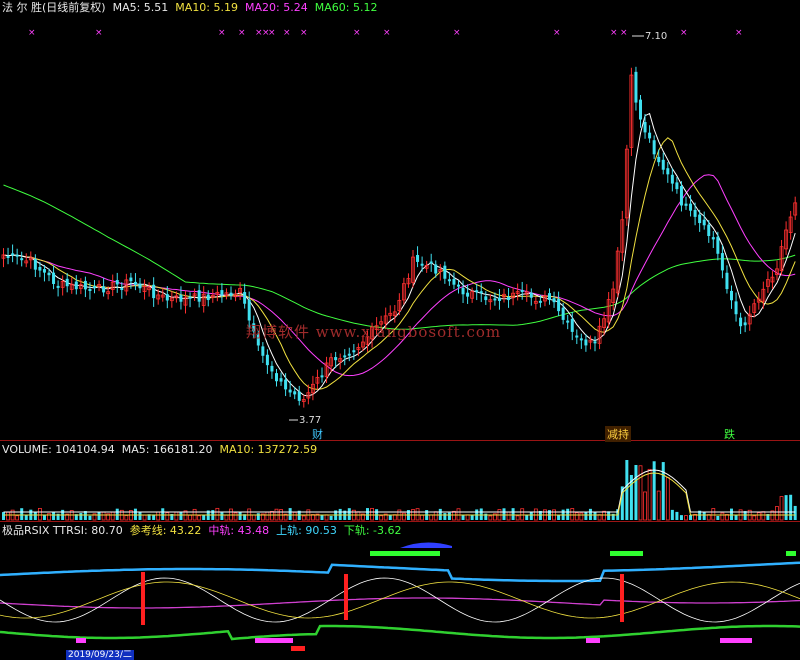 The width and height of the screenshot is (800, 660). Describe the element at coordinates (298, 648) in the screenshot. I see `rsix-red-block` at that location.